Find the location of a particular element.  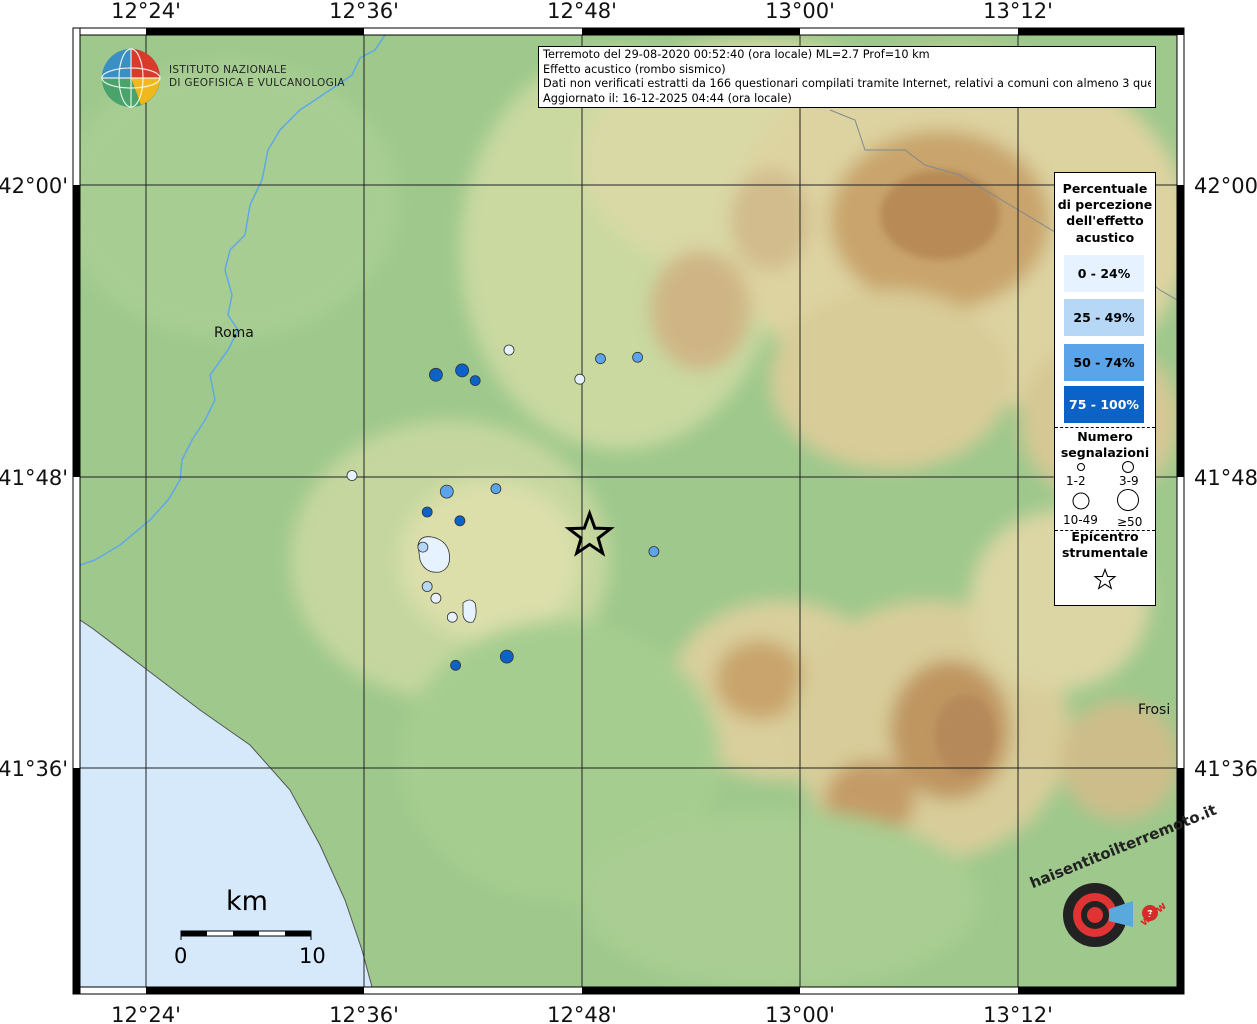

lake-nemi is located at coordinates (469, 611).